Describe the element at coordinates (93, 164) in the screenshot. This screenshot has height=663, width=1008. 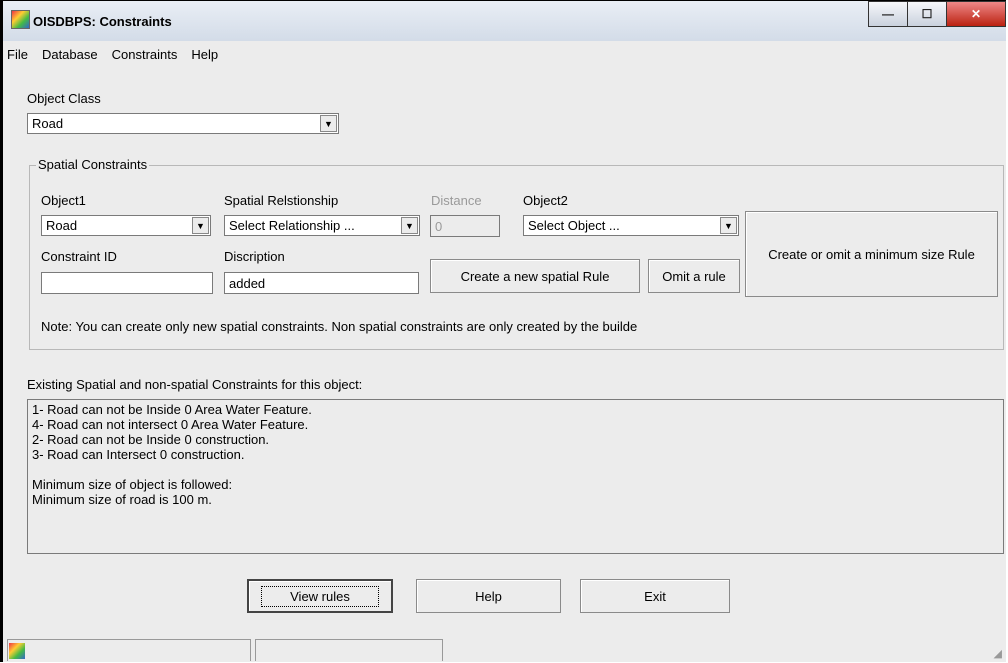
I see `spatial-constraints-legend: Spatial Constraints` at that location.